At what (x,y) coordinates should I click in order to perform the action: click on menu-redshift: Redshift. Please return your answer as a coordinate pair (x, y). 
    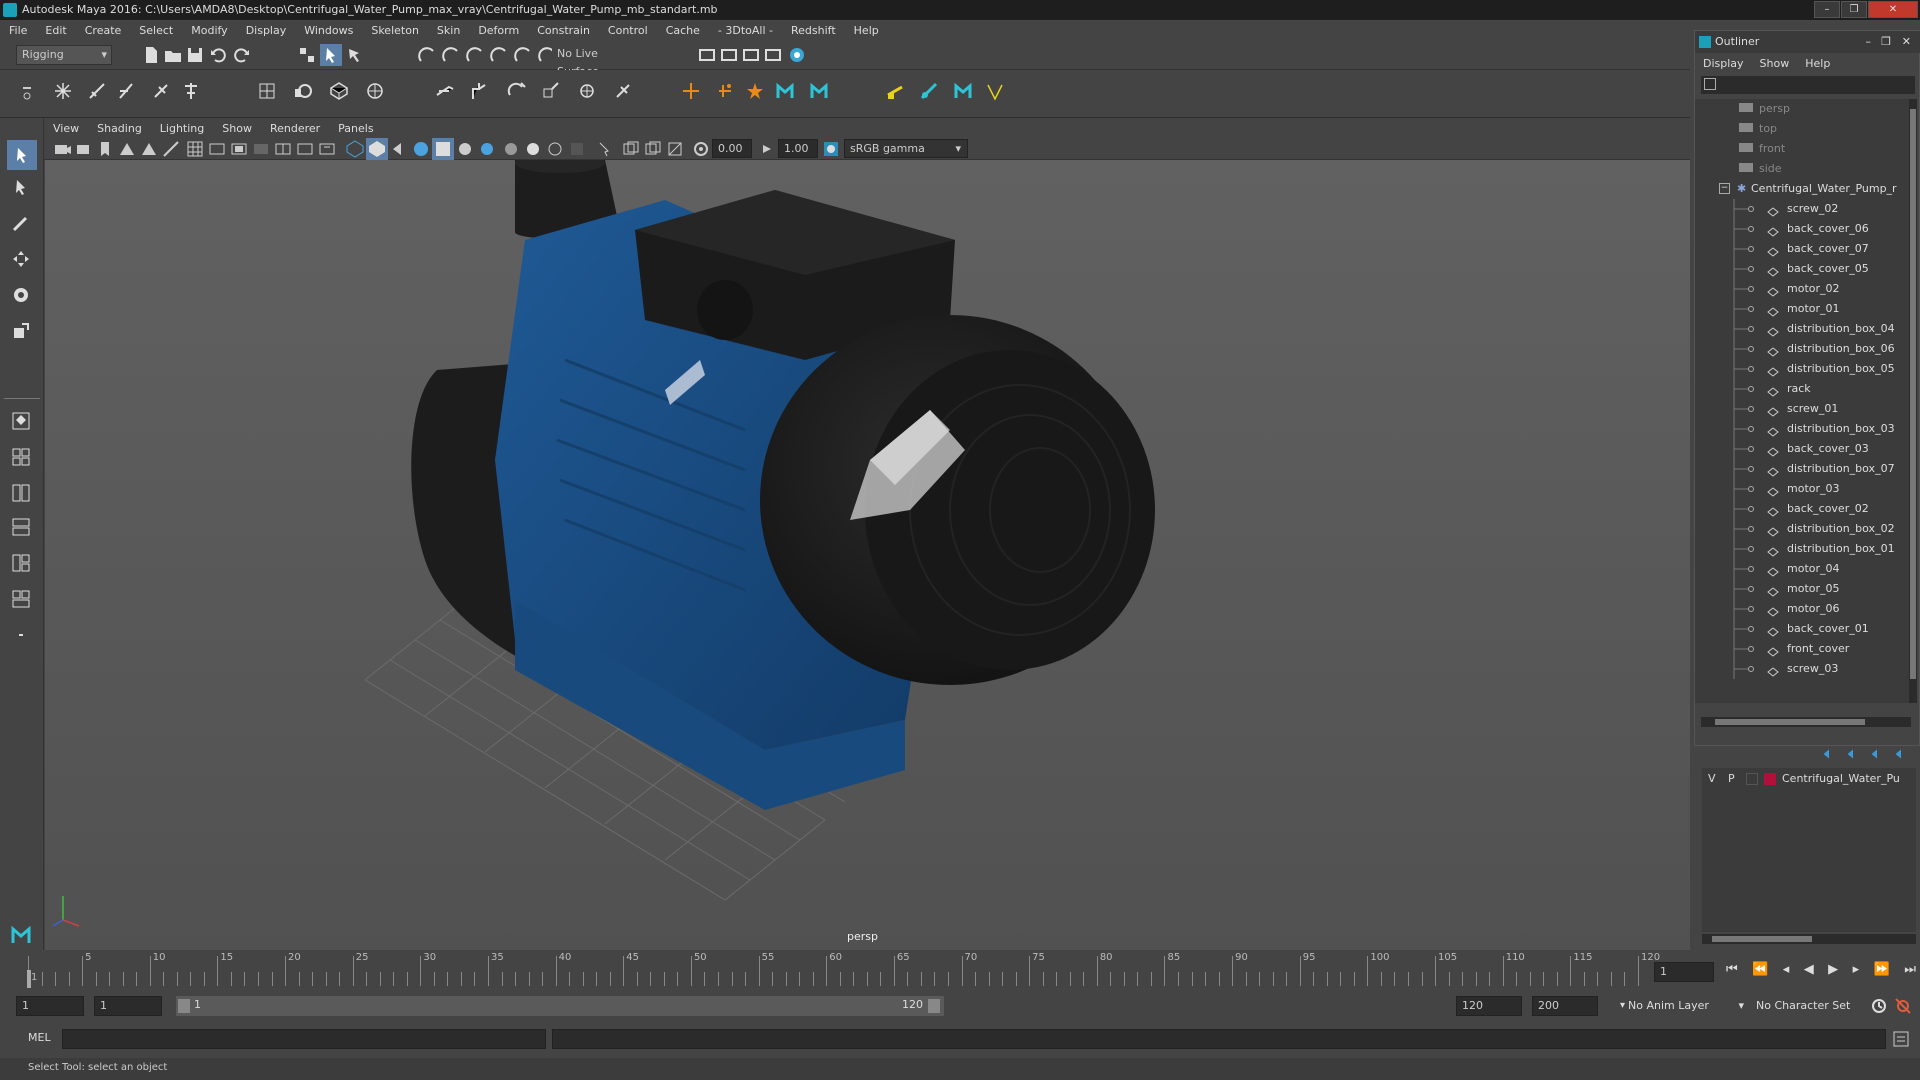
    Looking at the image, I should click on (813, 30).